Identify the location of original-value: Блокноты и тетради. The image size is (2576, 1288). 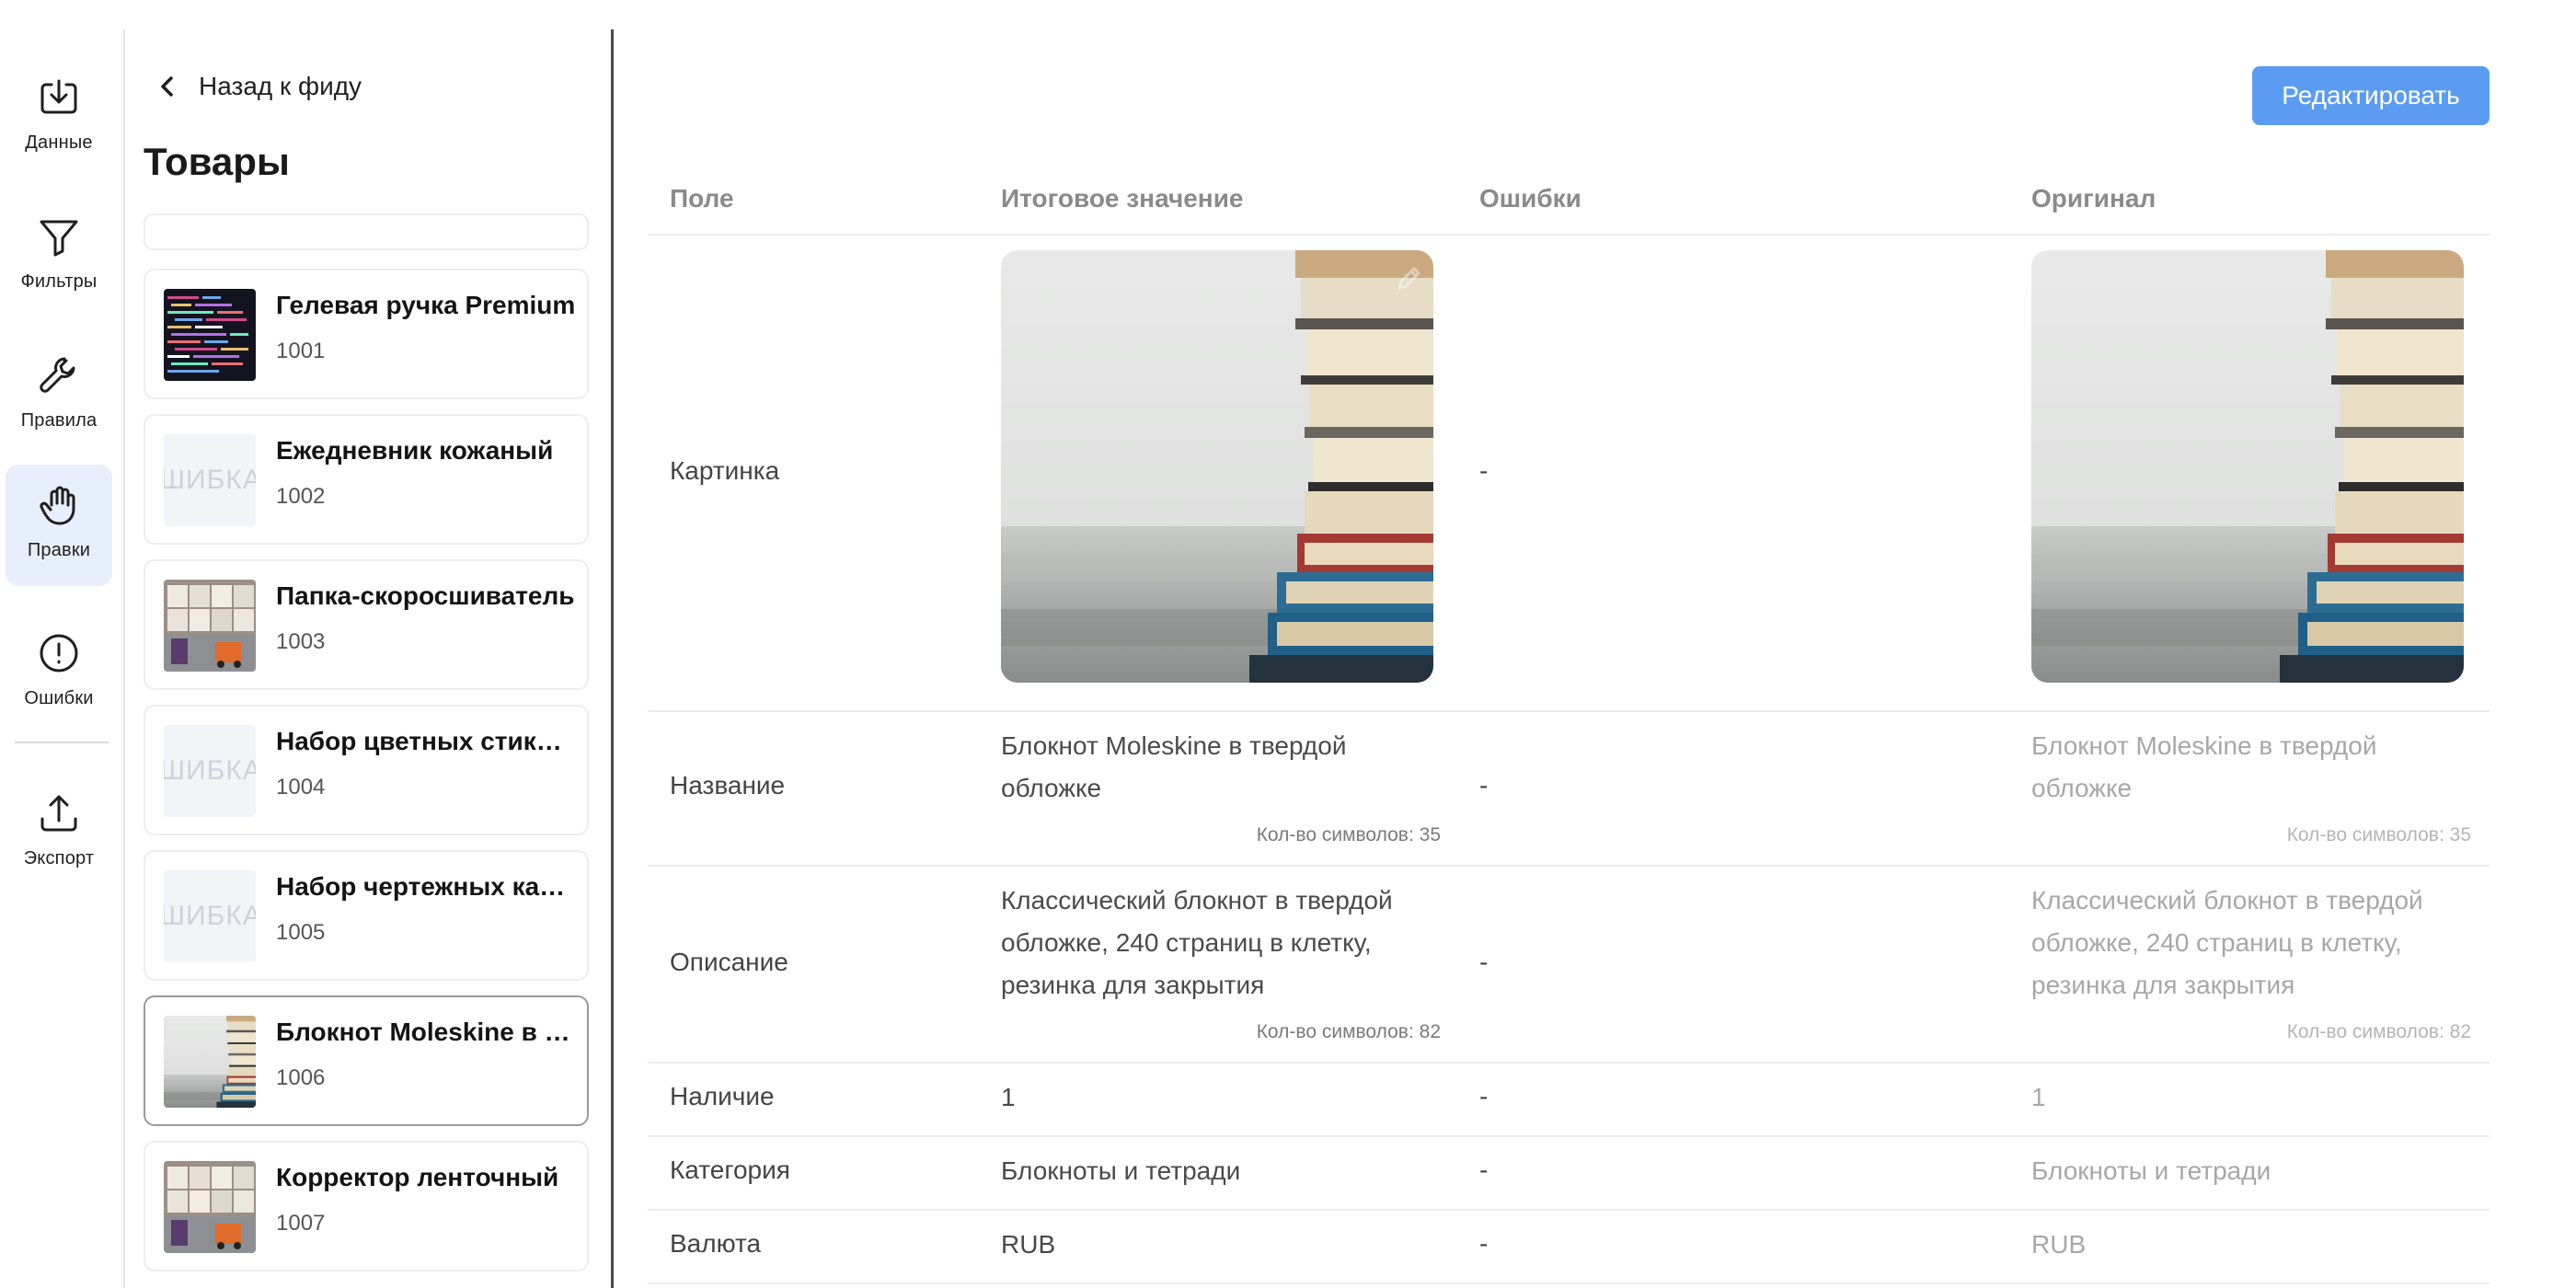
(2151, 1170).